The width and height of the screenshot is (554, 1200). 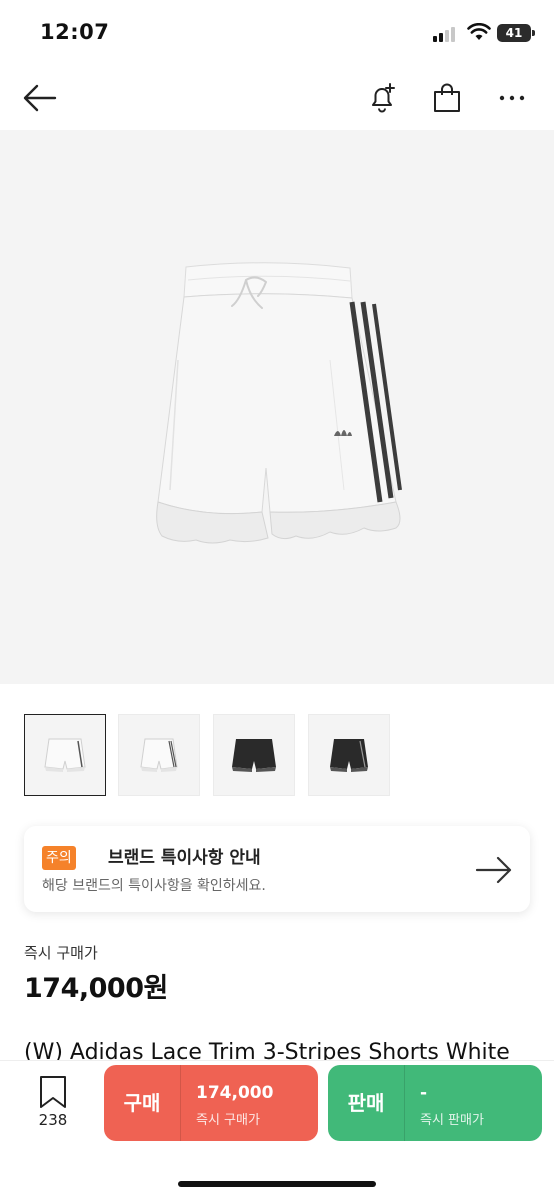 I want to click on status-time: 12:07, so click(x=75, y=32).